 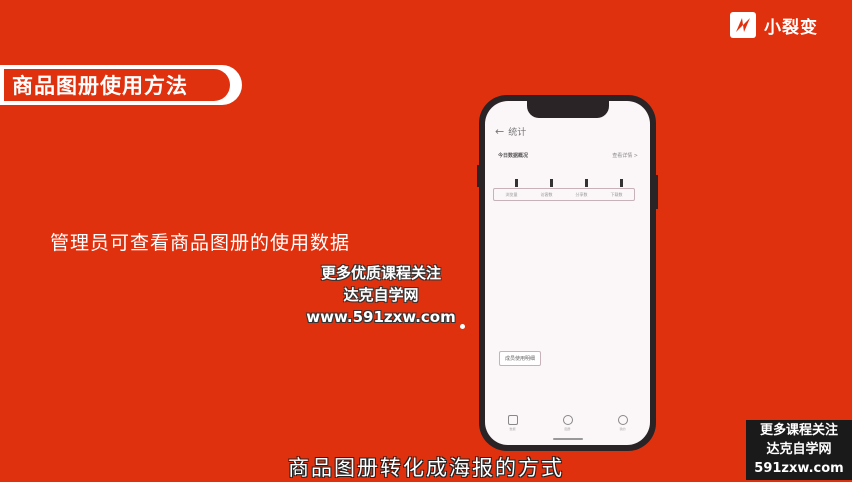 I want to click on phone-notch, so click(x=567, y=109).